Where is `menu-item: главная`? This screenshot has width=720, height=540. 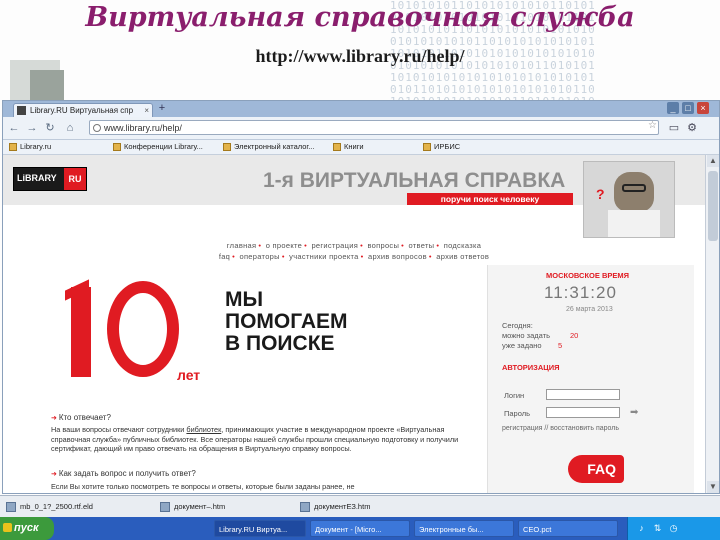 menu-item: главная is located at coordinates (242, 245).